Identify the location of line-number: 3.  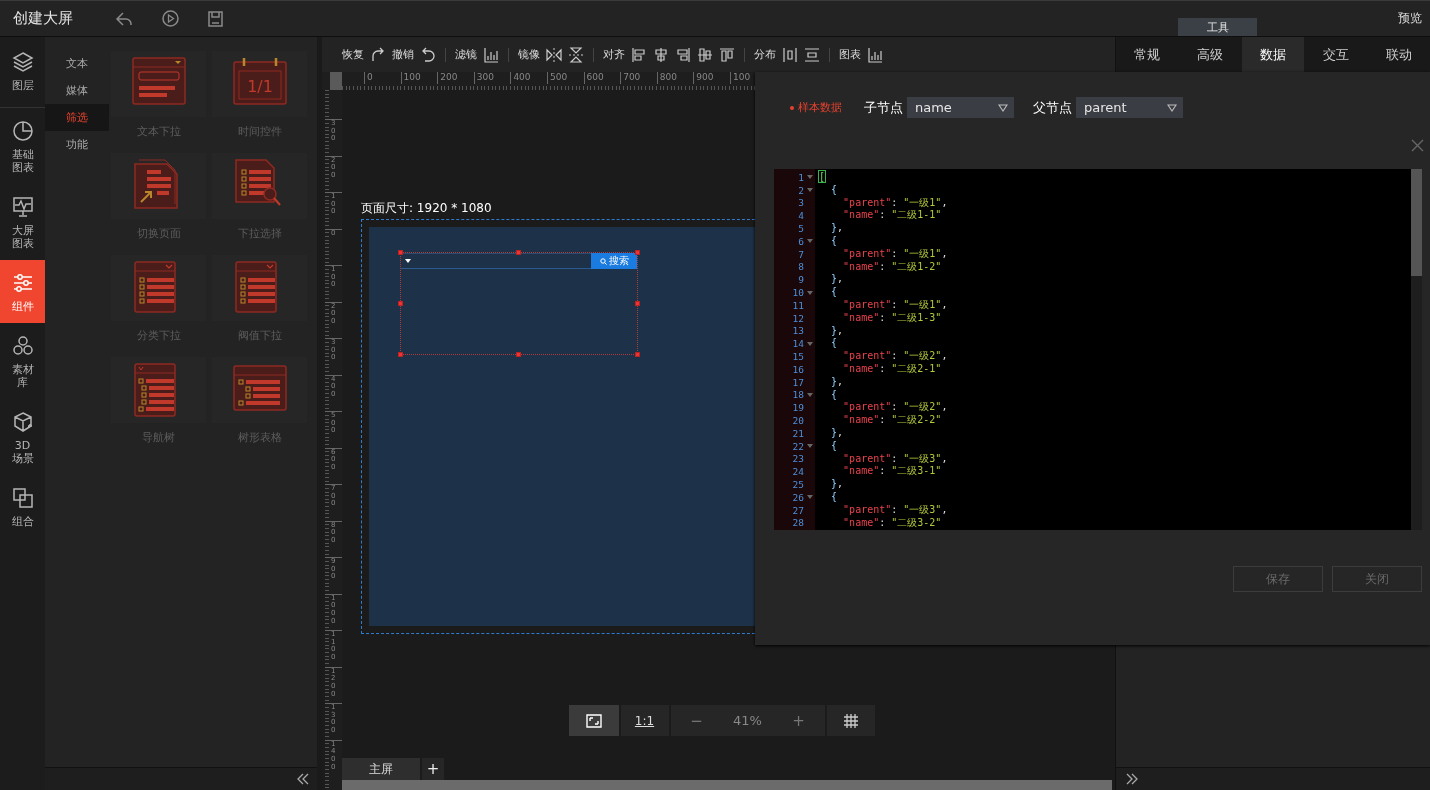
(801, 203).